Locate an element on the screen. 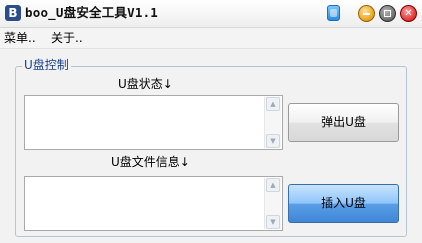 Image resolution: width=422 pixels, height=243 pixels. usb-file-info-scrollbar: ▲ ▼ is located at coordinates (272, 203).